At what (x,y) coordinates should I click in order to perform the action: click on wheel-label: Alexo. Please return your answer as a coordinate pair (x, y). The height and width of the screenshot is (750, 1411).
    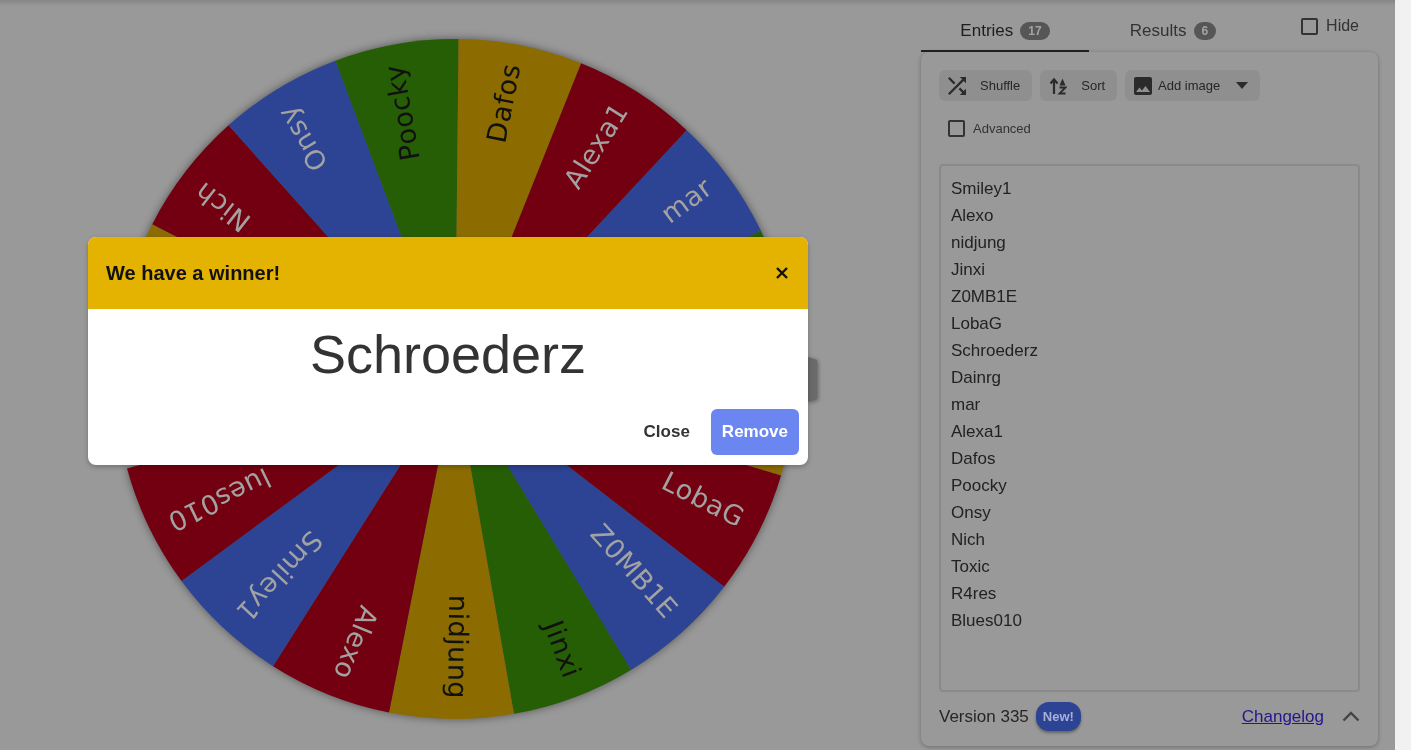
    Looking at the image, I should click on (356, 643).